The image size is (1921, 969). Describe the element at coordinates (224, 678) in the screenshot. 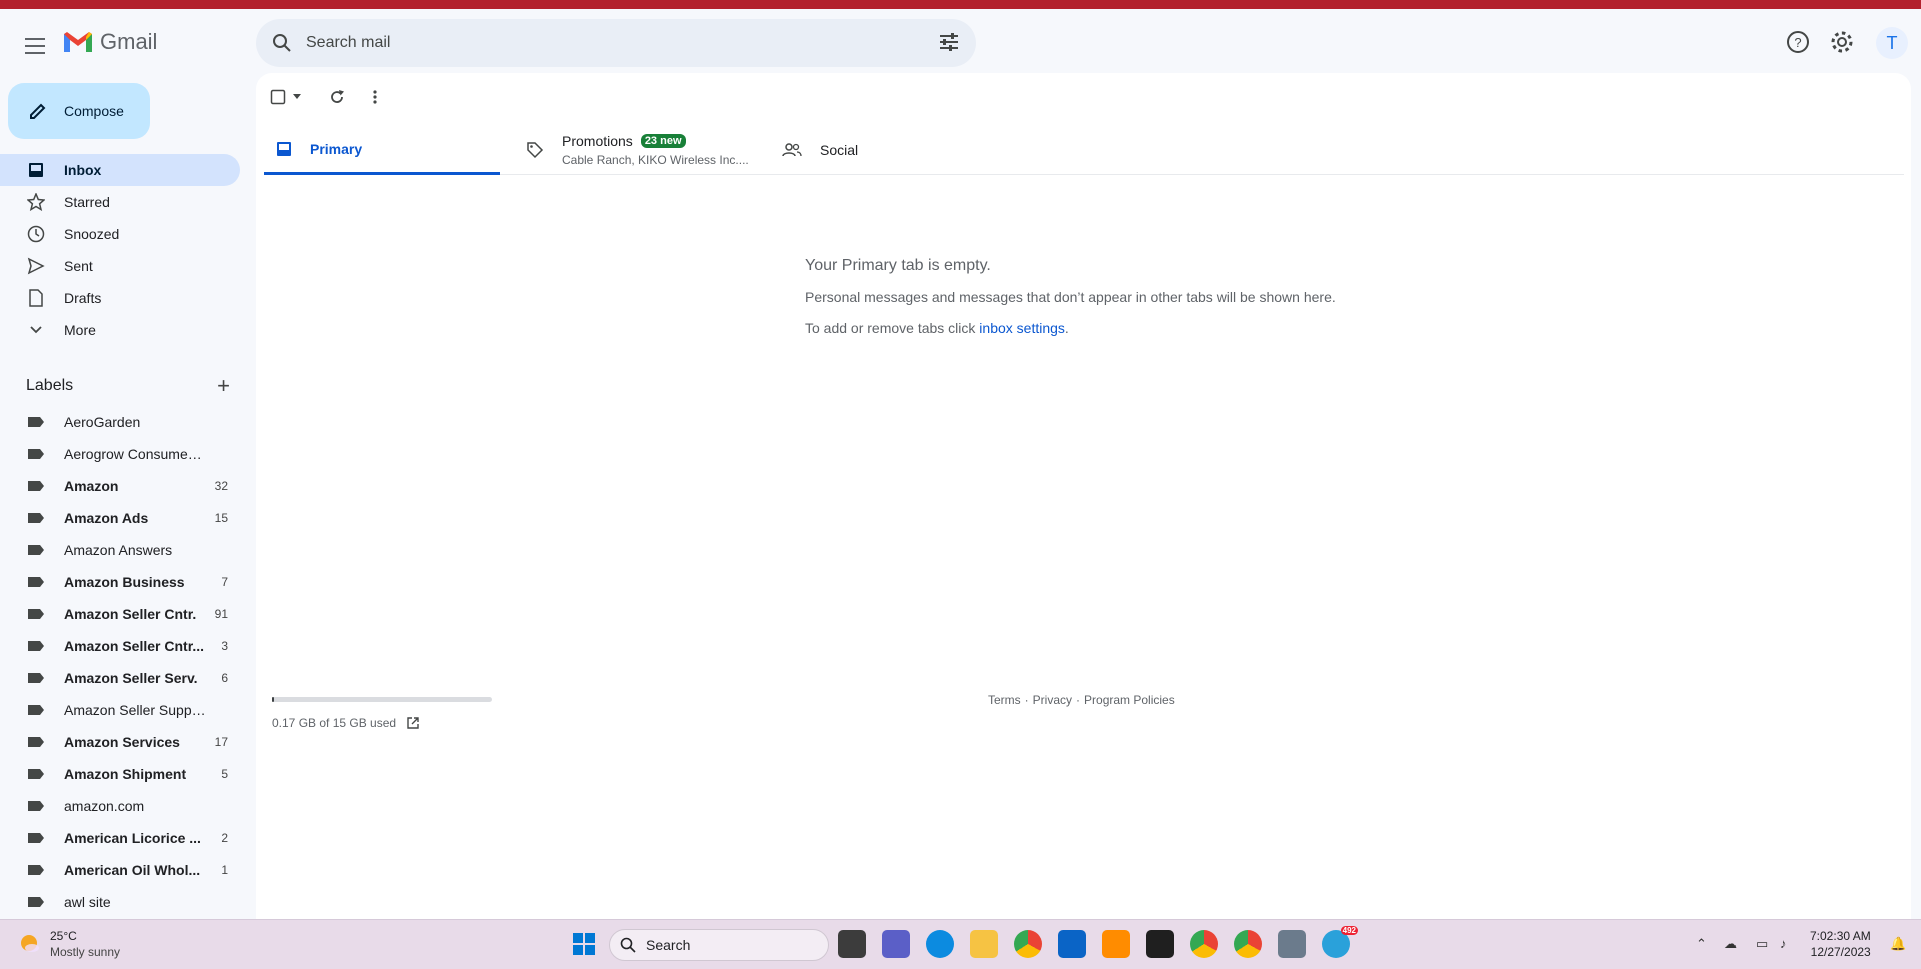

I see `label-count: 6` at that location.